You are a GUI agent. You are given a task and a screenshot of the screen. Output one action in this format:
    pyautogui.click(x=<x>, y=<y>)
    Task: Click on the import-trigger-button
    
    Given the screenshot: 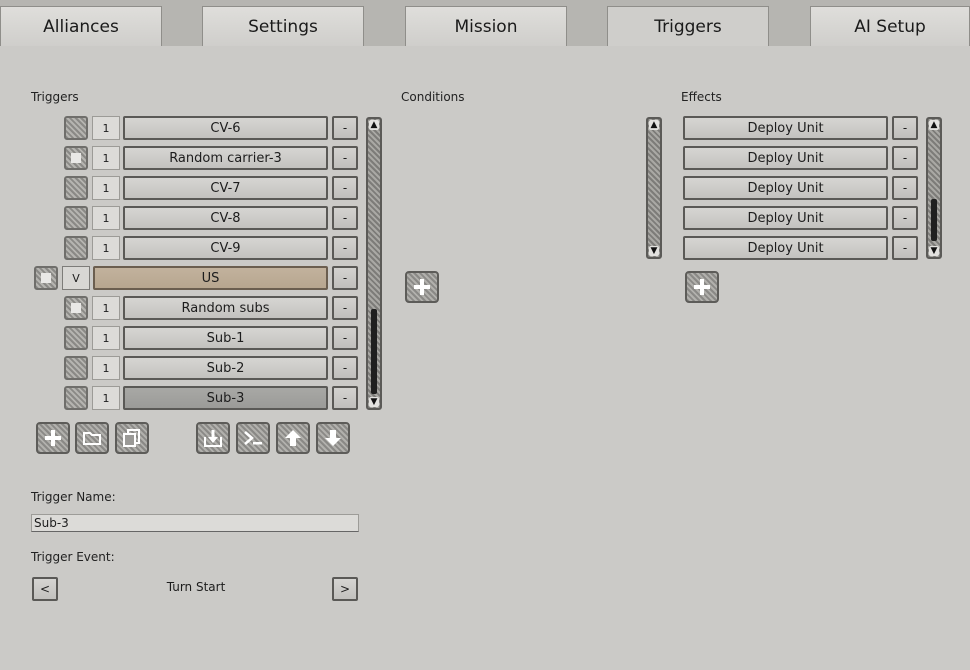 What is the action you would take?
    pyautogui.click(x=213, y=438)
    